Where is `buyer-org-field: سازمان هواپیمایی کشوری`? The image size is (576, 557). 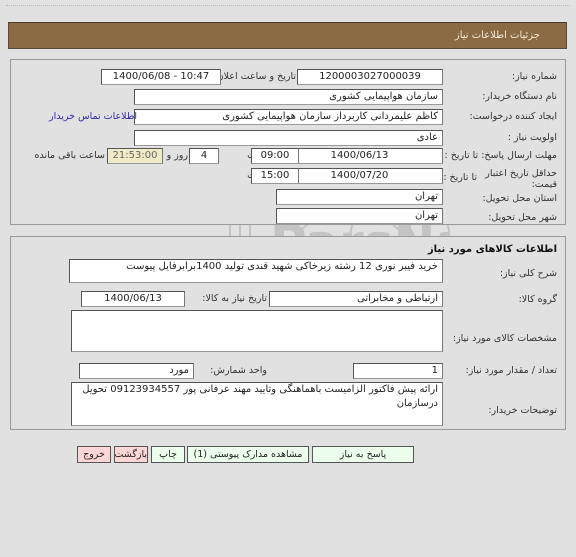
buyer-org-field: سازمان هواپیمایی کشوری is located at coordinates (288, 97).